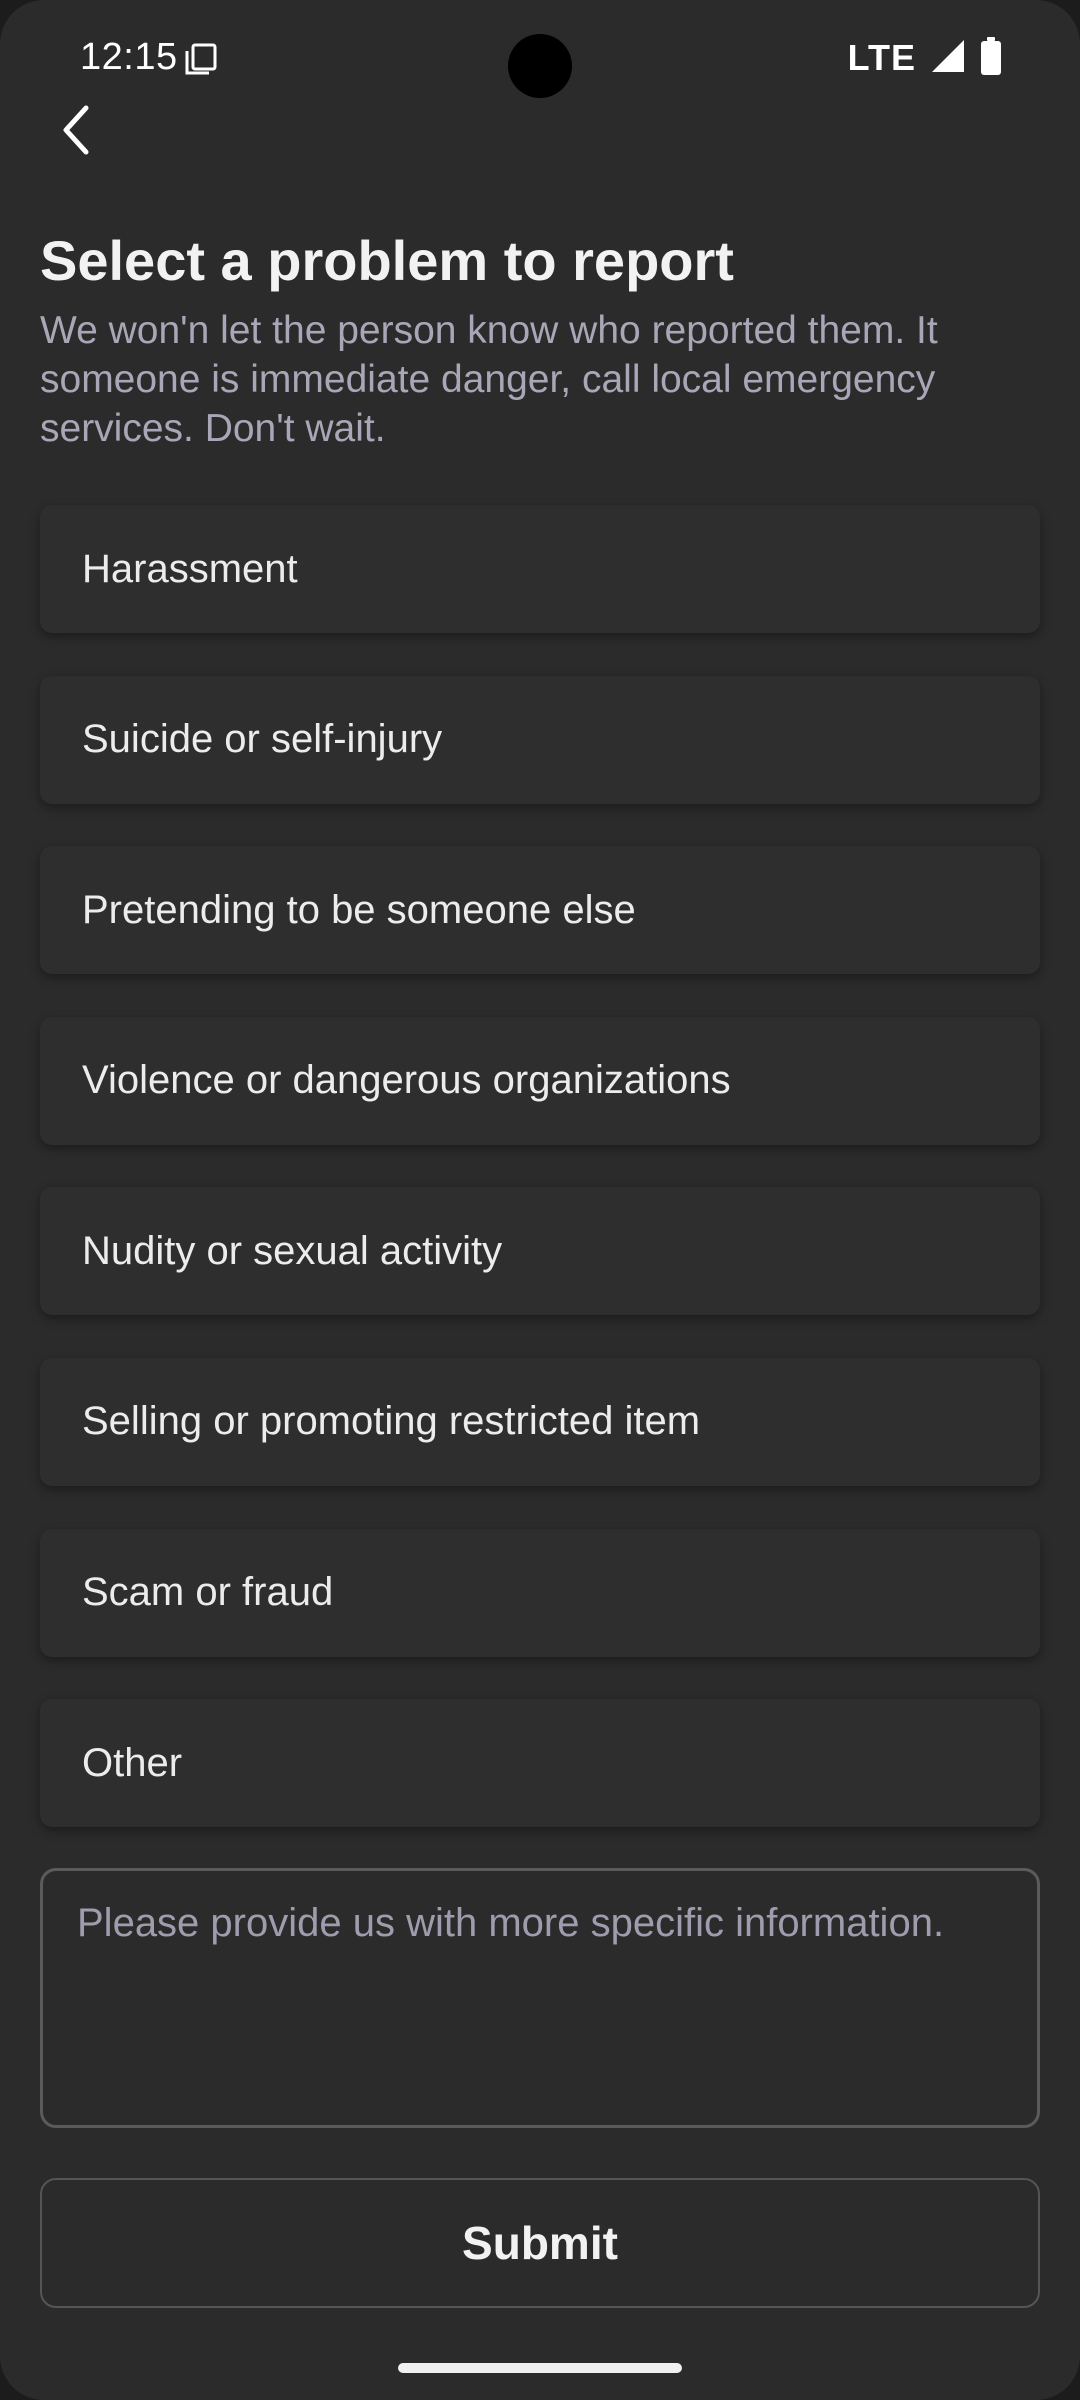  What do you see at coordinates (540, 1080) in the screenshot?
I see `option-violence-dangerous-orgs: Violence or dangerous organizations` at bounding box center [540, 1080].